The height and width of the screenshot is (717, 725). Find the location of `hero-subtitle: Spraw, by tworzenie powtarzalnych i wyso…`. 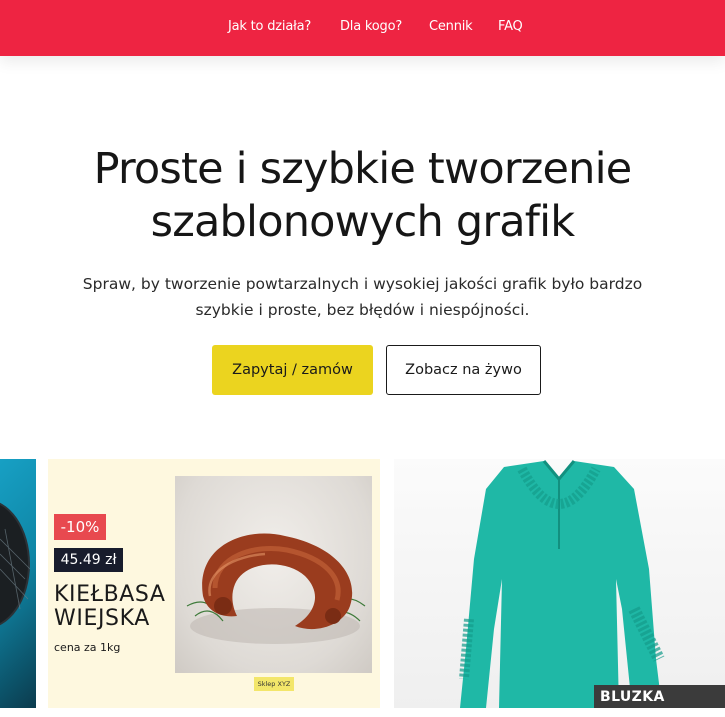

hero-subtitle: Spraw, by tworzenie powtarzalnych i wyso… is located at coordinates (362, 297).